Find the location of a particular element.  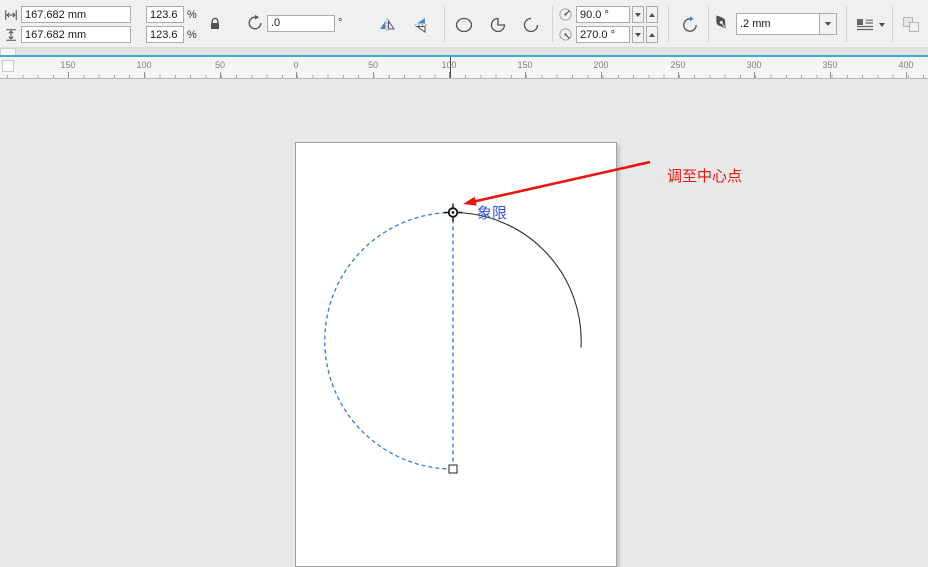

scale-h-percent-label: % is located at coordinates (192, 14).